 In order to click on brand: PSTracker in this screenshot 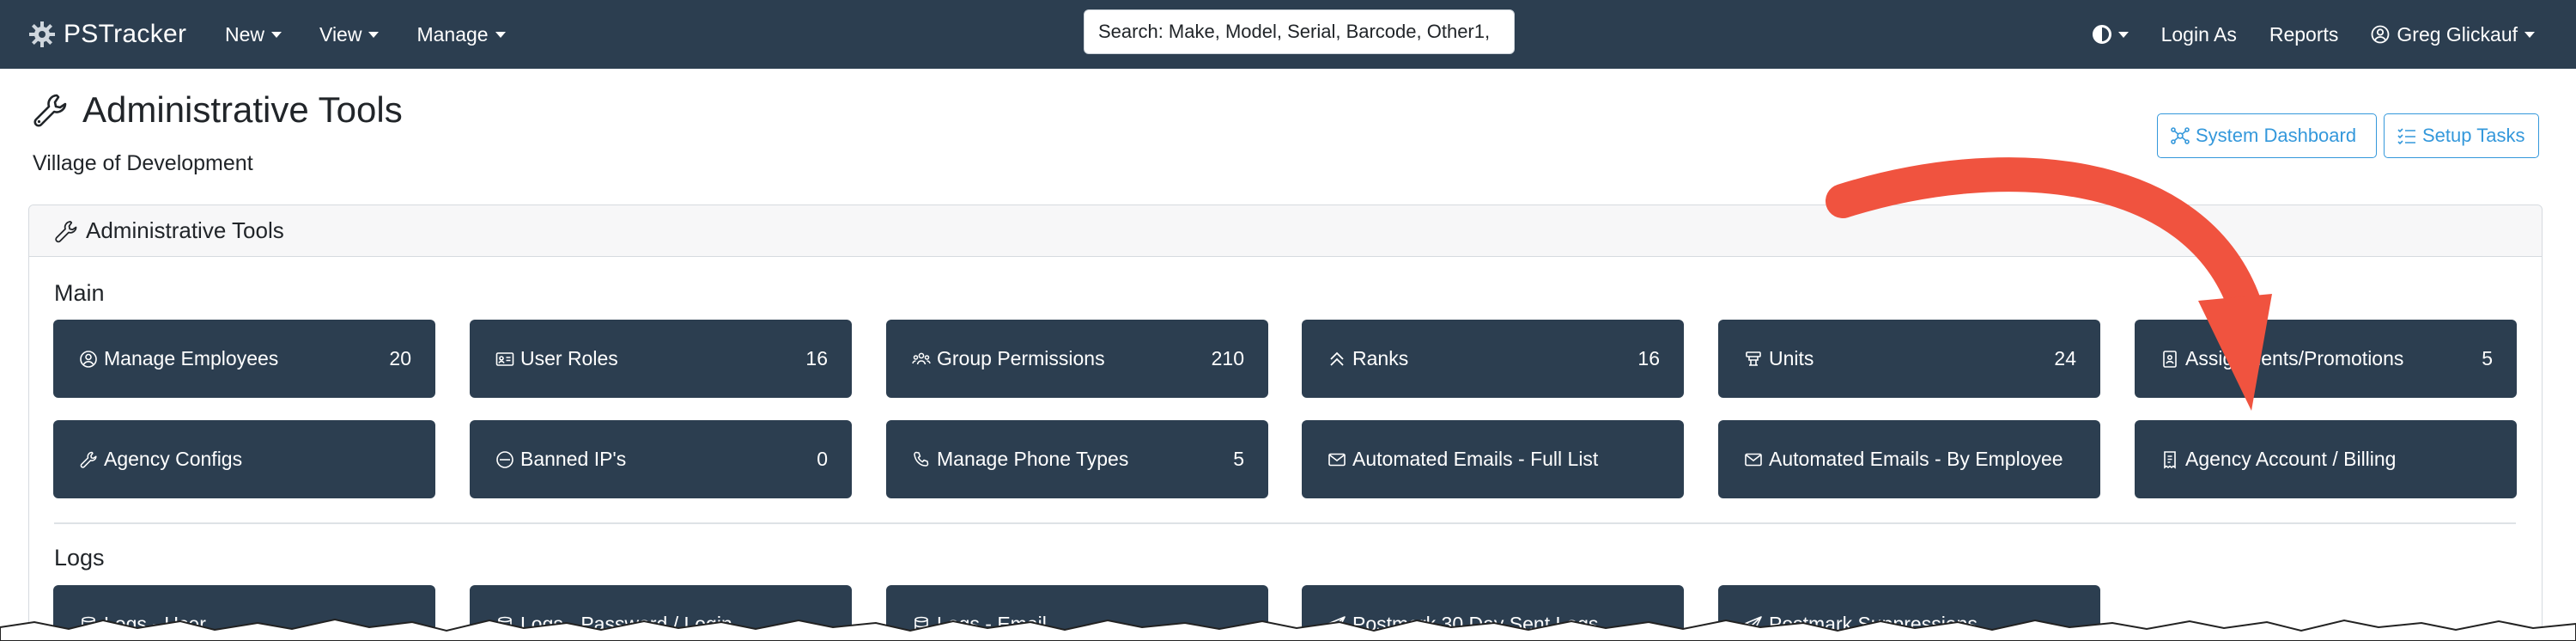, I will do `click(106, 34)`.